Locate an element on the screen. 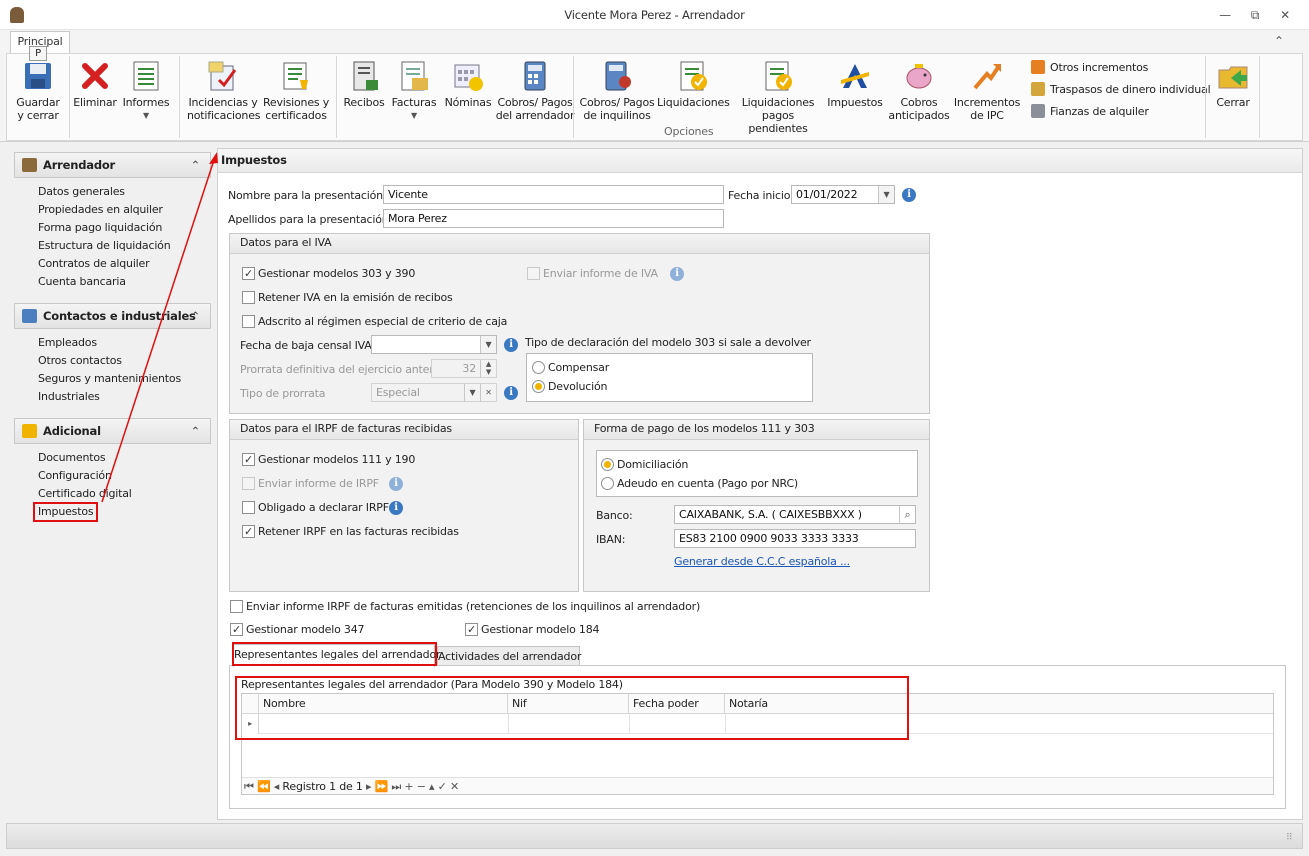 This screenshot has height=856, width=1309. gestionar-347-checkbox: ✓ is located at coordinates (236, 629).